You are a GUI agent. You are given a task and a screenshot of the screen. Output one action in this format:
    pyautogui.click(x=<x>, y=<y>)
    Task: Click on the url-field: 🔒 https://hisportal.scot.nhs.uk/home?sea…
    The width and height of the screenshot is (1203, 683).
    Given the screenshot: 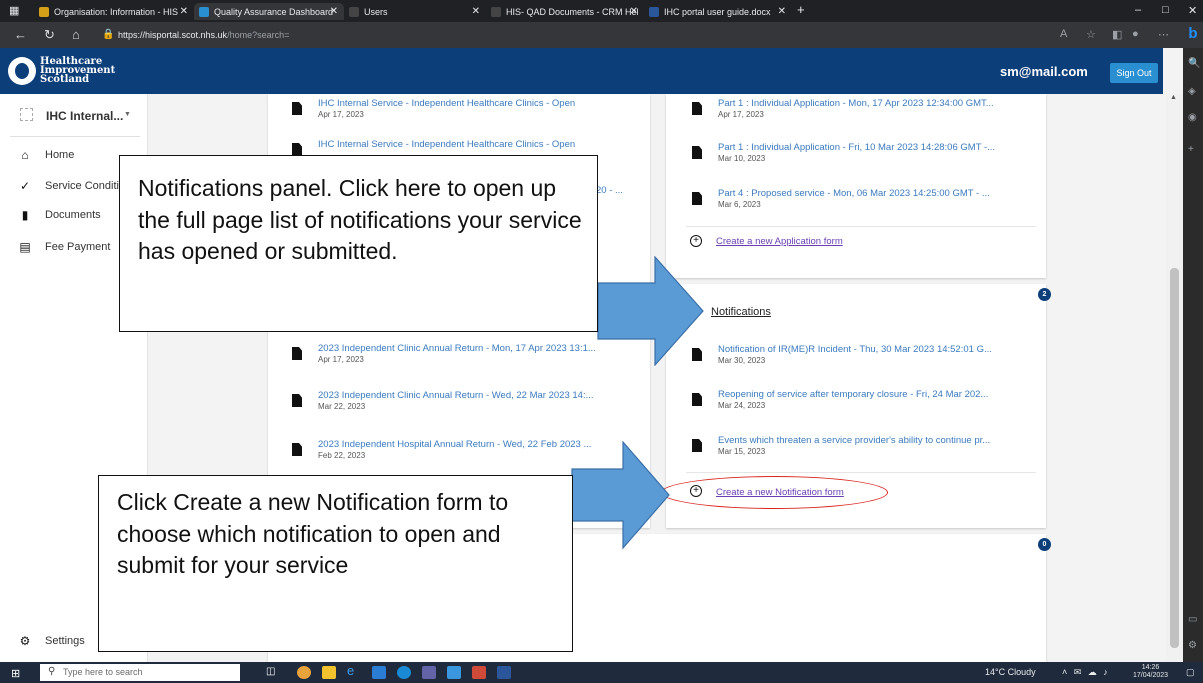 What is the action you would take?
    pyautogui.click(x=620, y=35)
    